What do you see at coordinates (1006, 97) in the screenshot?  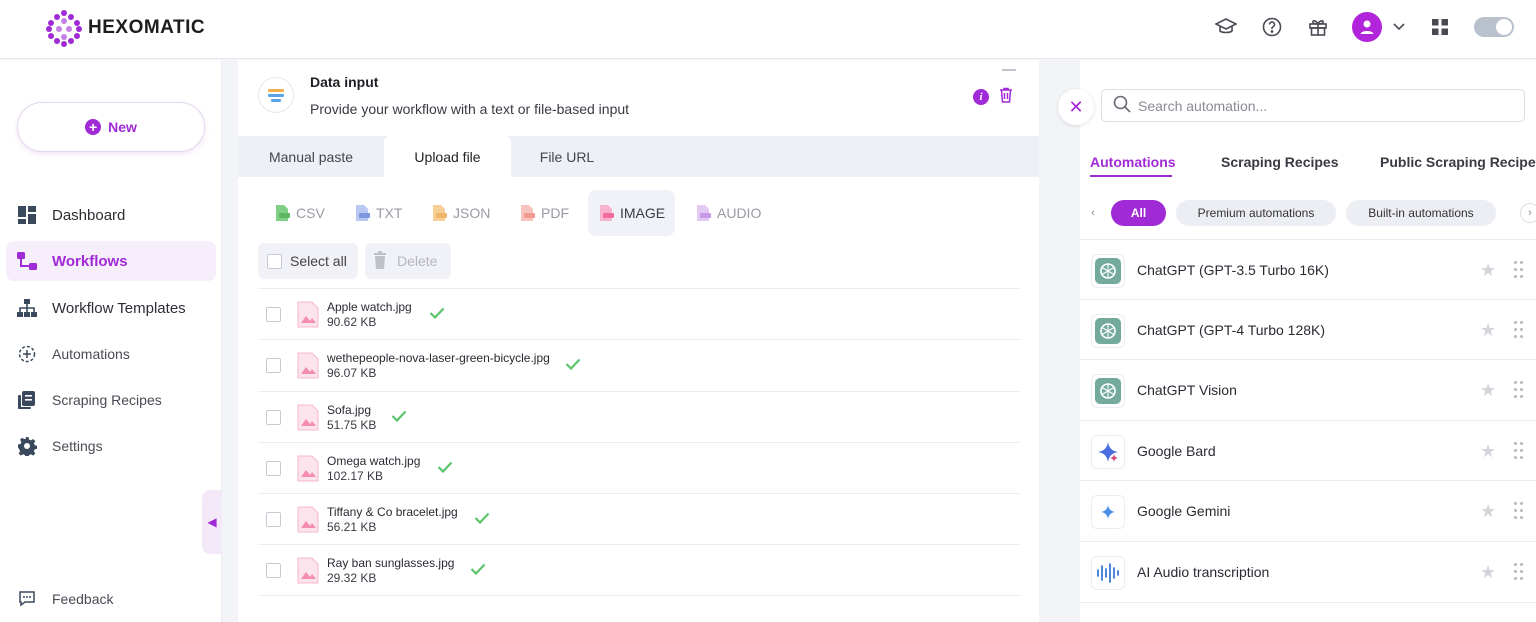 I see `trash-icon` at bounding box center [1006, 97].